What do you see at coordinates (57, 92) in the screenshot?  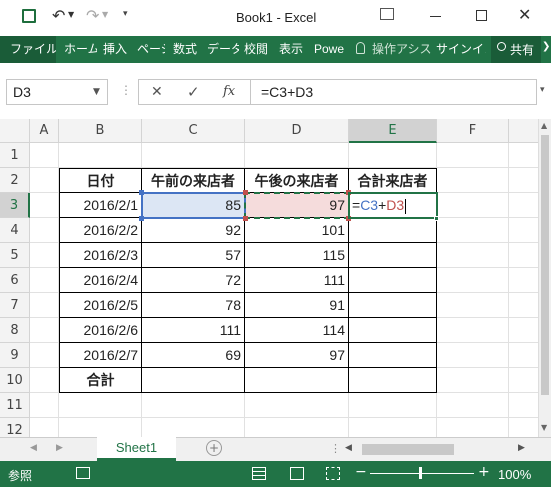 I see `name-box: D3 ▼` at bounding box center [57, 92].